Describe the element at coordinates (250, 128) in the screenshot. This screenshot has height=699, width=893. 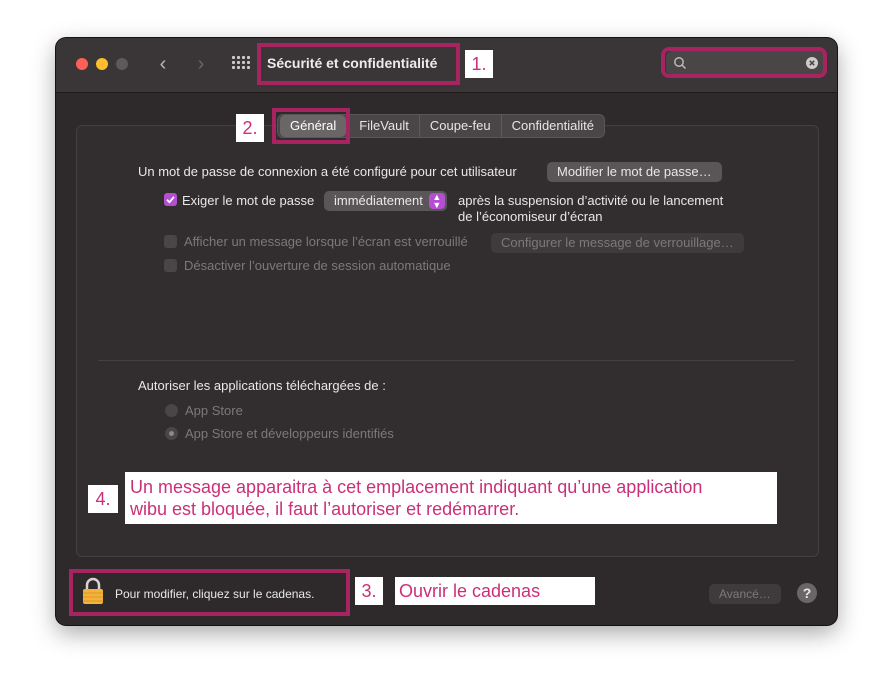
I see `annotation-2: 2.` at that location.